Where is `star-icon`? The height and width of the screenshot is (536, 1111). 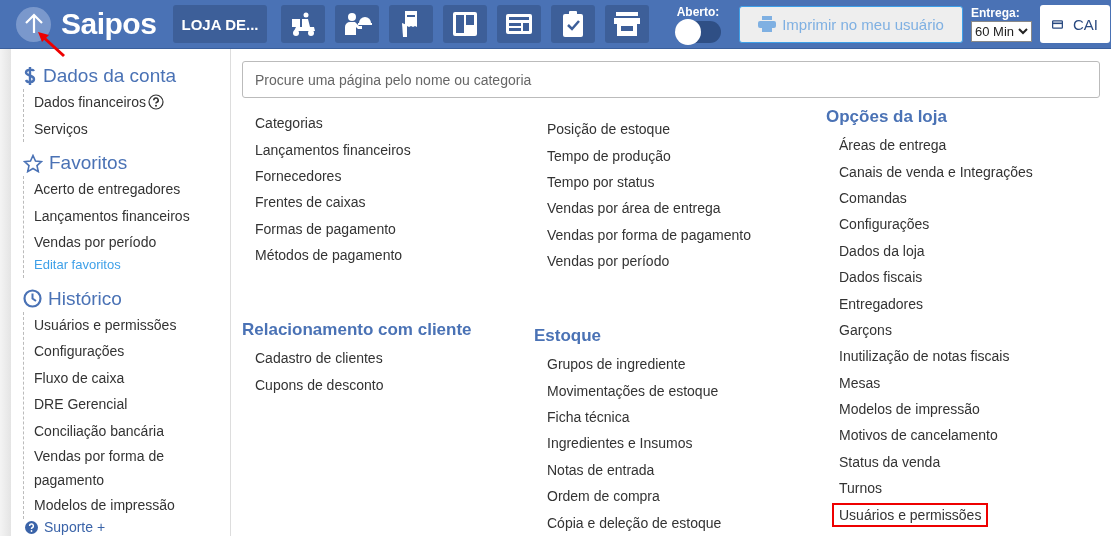 star-icon is located at coordinates (33, 163).